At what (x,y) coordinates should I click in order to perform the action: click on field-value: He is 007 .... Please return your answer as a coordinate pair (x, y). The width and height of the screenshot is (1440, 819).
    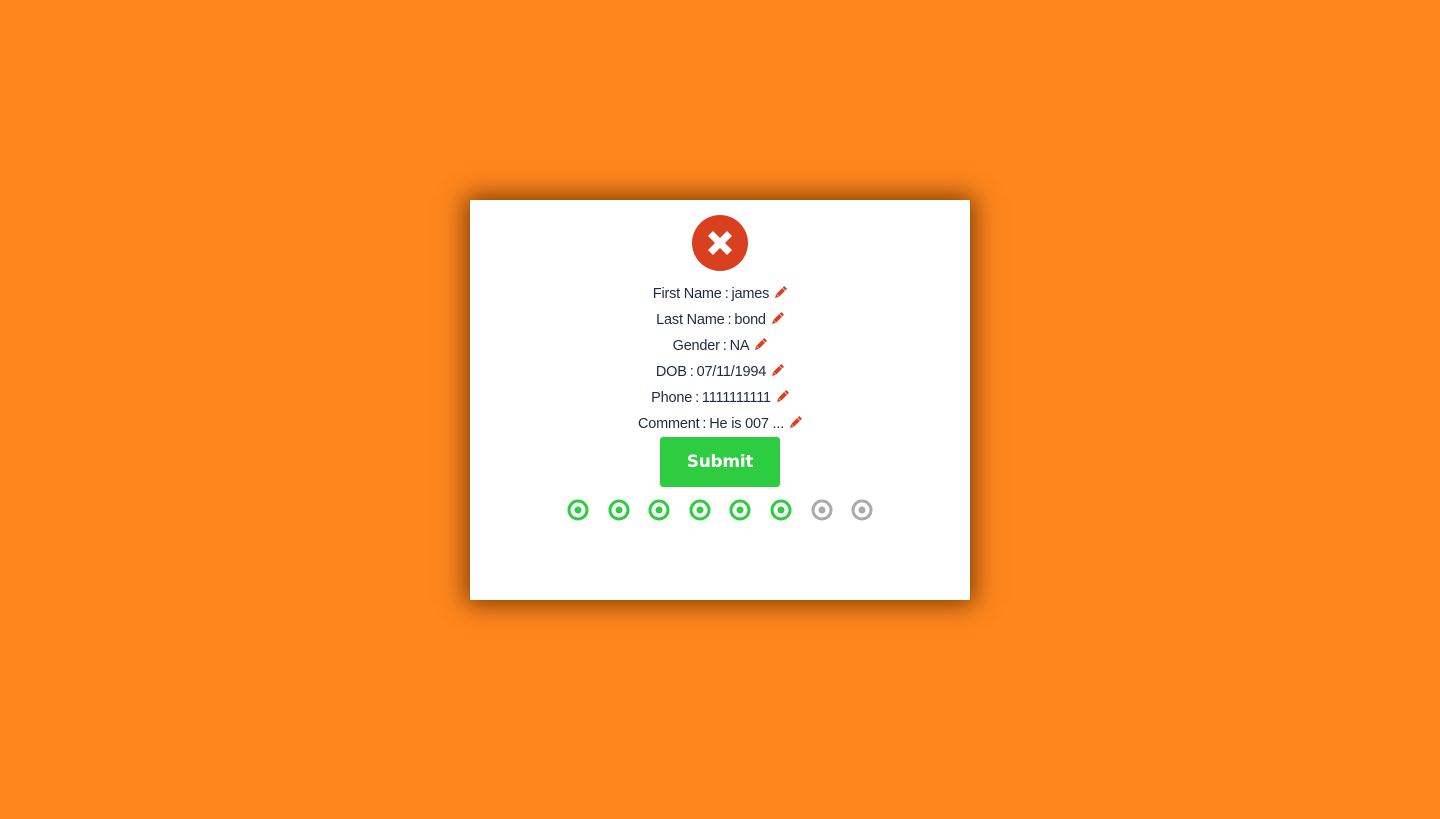
    Looking at the image, I should click on (747, 424).